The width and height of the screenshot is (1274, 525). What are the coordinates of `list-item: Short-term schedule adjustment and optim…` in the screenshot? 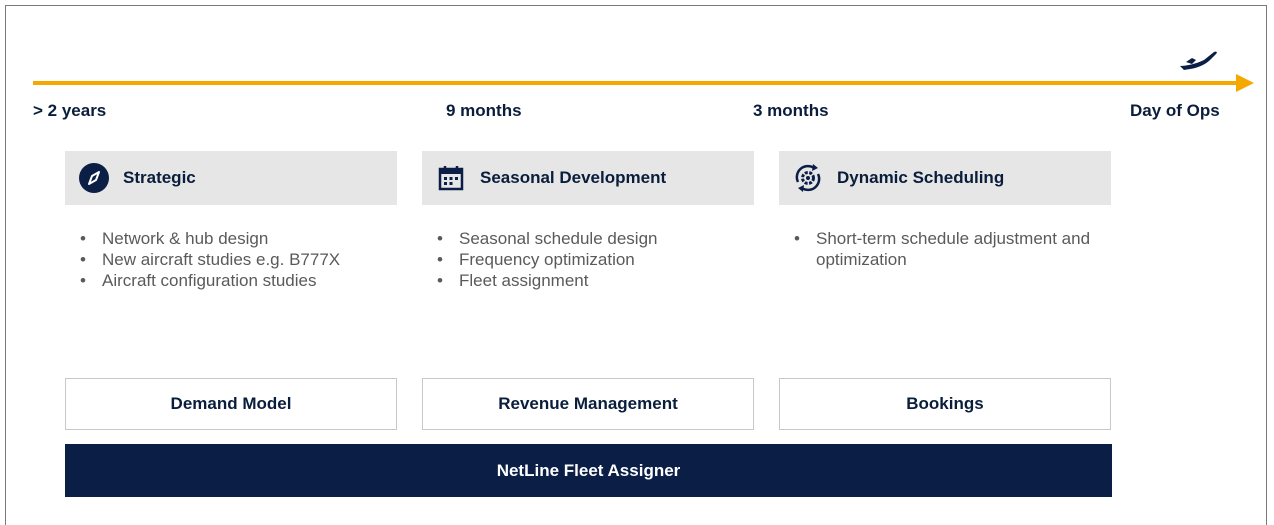 It's located at (944, 249).